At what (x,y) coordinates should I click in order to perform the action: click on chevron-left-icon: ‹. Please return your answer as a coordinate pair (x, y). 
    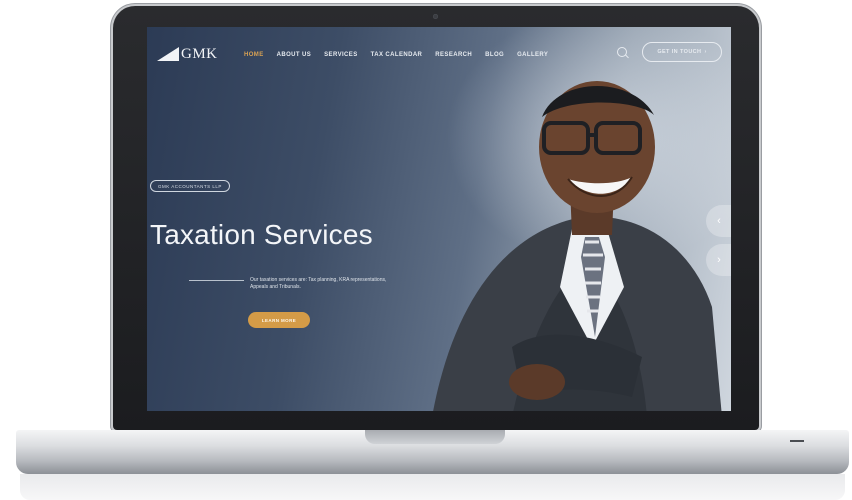
    Looking at the image, I should click on (719, 221).